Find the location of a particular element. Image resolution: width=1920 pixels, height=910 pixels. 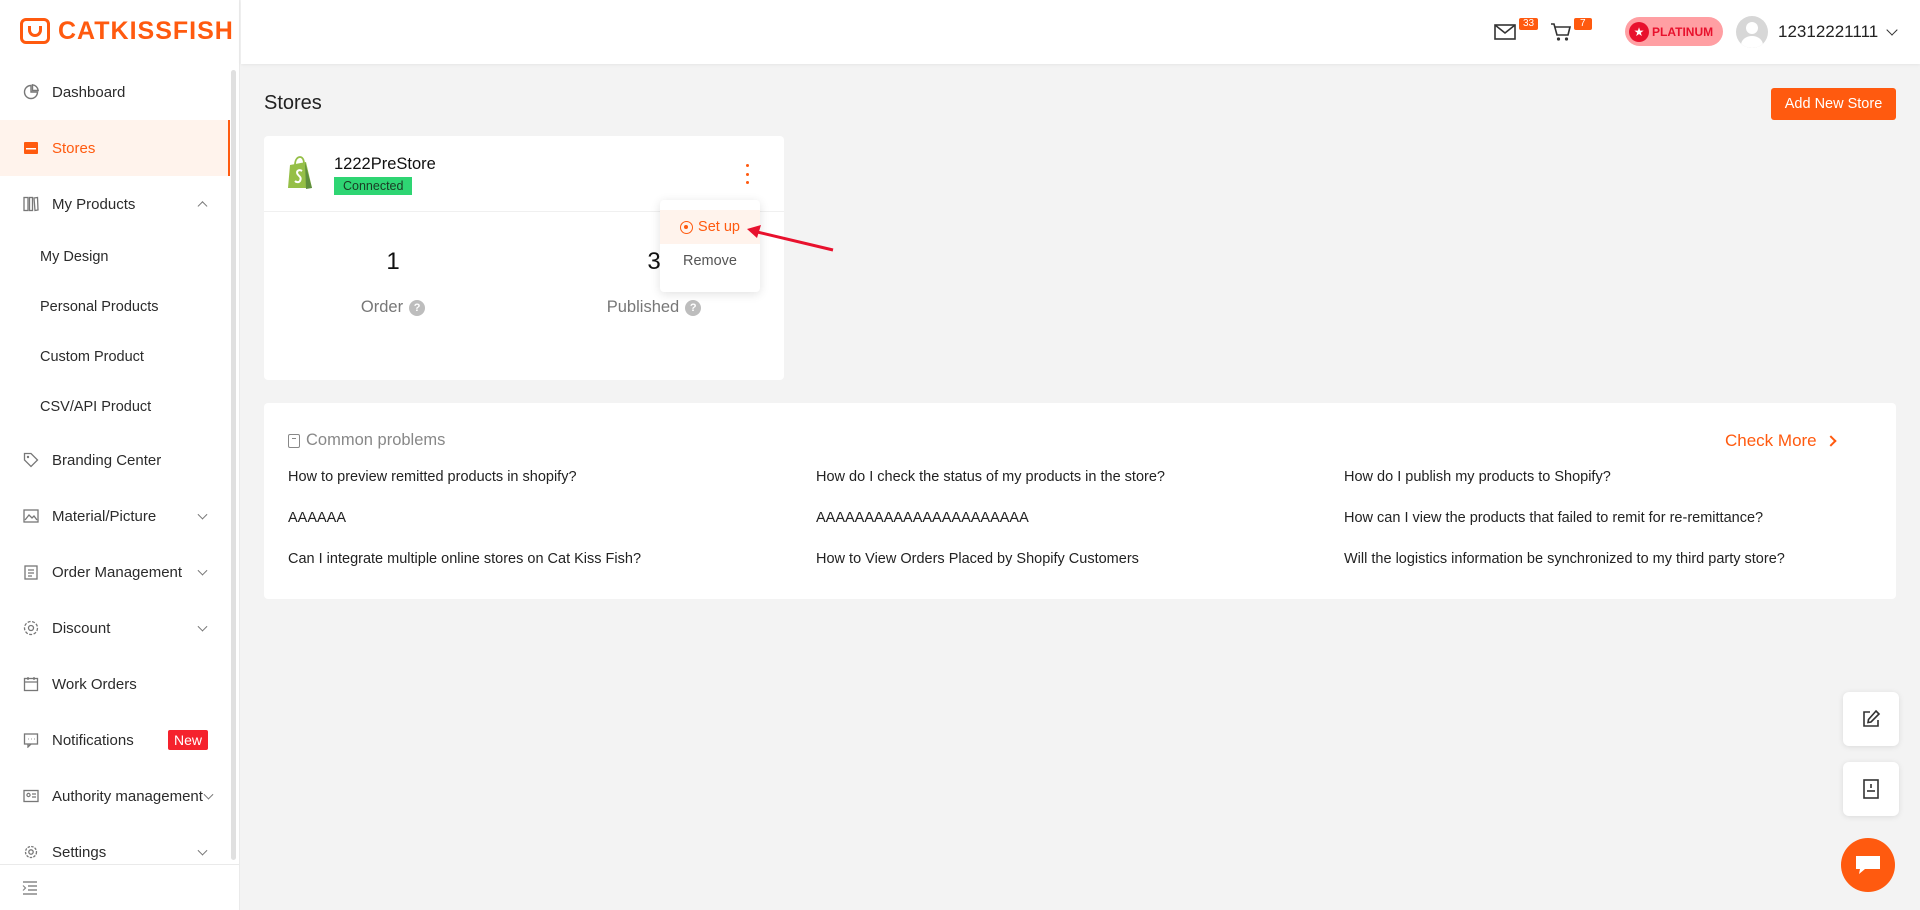

sidebar-subitem-my-design: My Design is located at coordinates (115, 257).